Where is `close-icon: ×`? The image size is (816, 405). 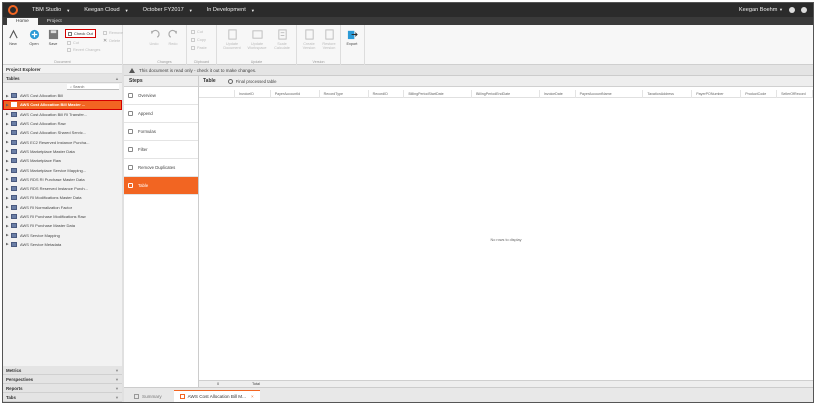
close-icon: × is located at coordinates (252, 396).